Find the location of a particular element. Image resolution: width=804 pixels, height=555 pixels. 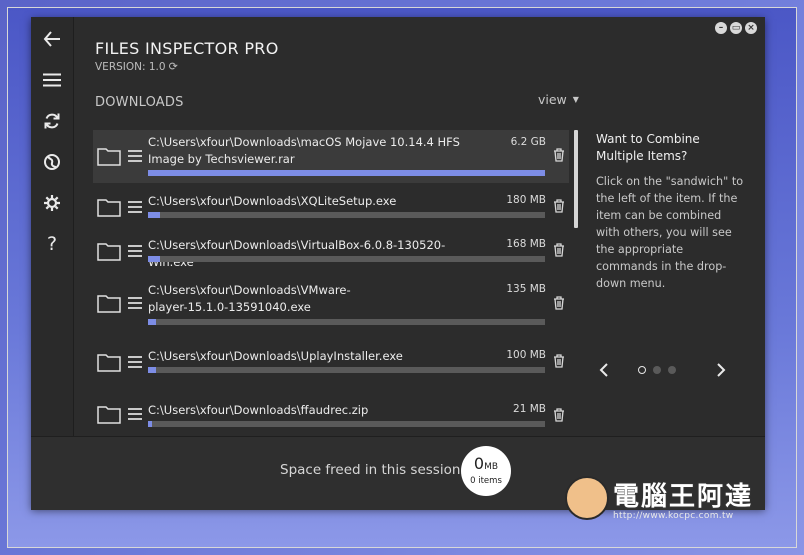

file-size: 21 MB is located at coordinates (529, 409).